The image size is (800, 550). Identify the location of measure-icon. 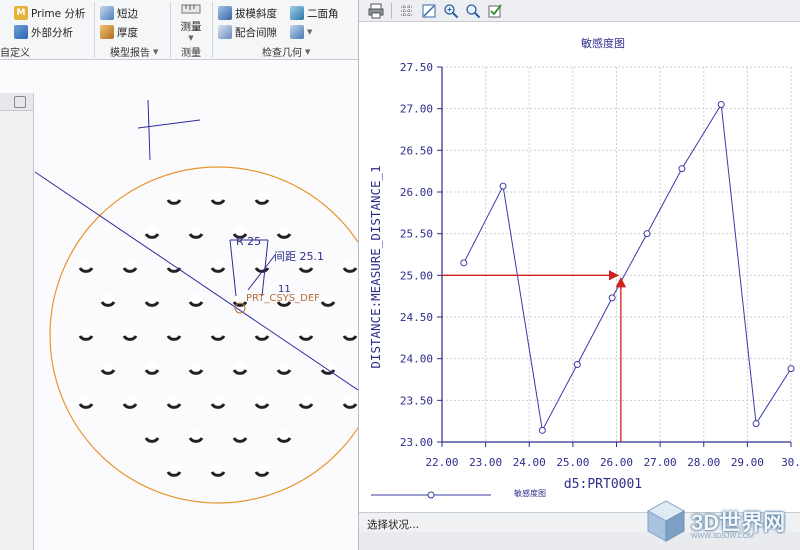
(191, 9).